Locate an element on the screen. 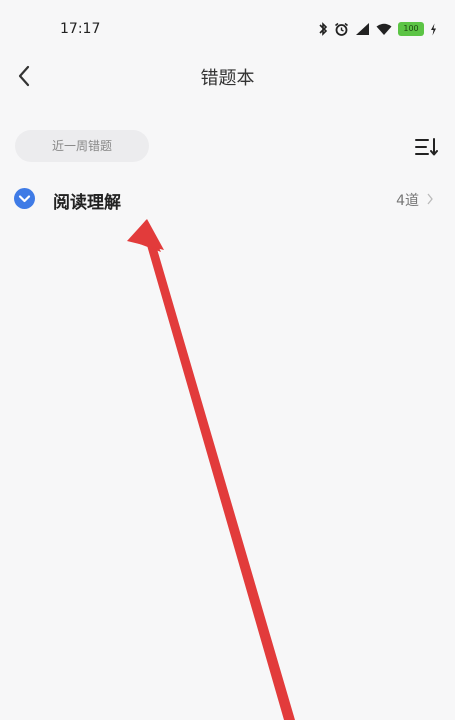 This screenshot has width=455, height=720. battery-level: 100 is located at coordinates (411, 28).